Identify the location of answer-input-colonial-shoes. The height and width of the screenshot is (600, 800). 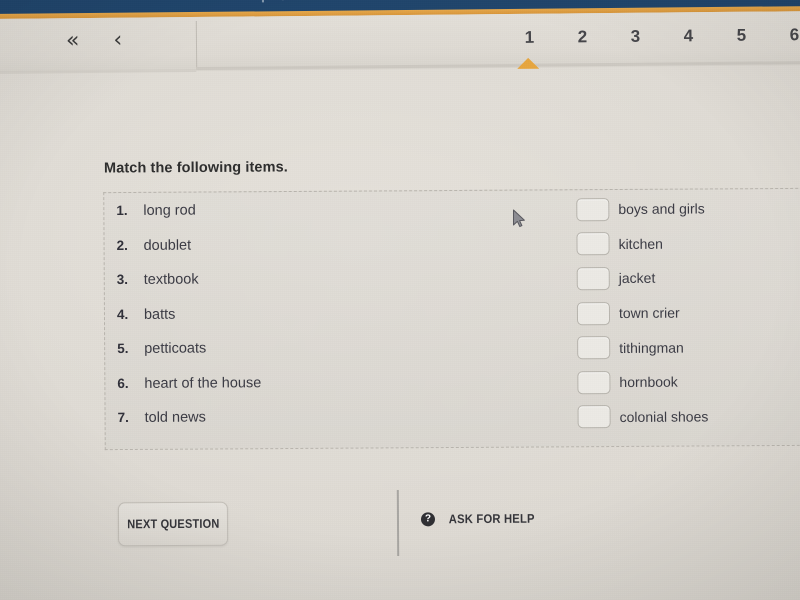
(594, 417).